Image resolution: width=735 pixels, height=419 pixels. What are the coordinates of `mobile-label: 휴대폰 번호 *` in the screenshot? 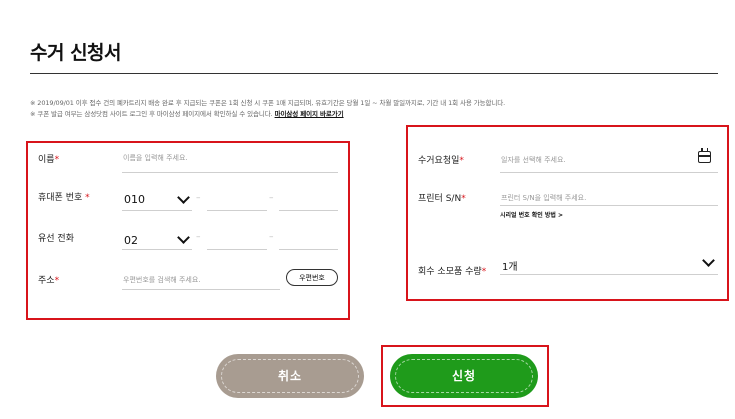 It's located at (64, 198).